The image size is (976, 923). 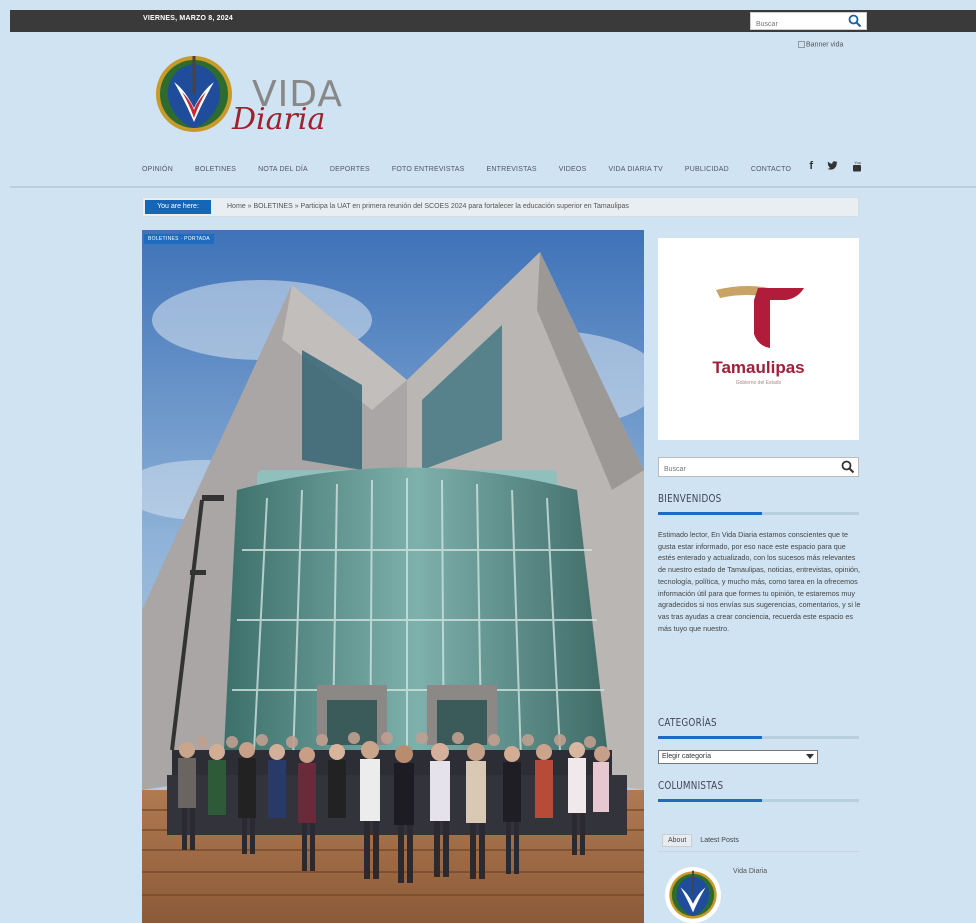 I want to click on svg-text: You, so click(x=857, y=162).